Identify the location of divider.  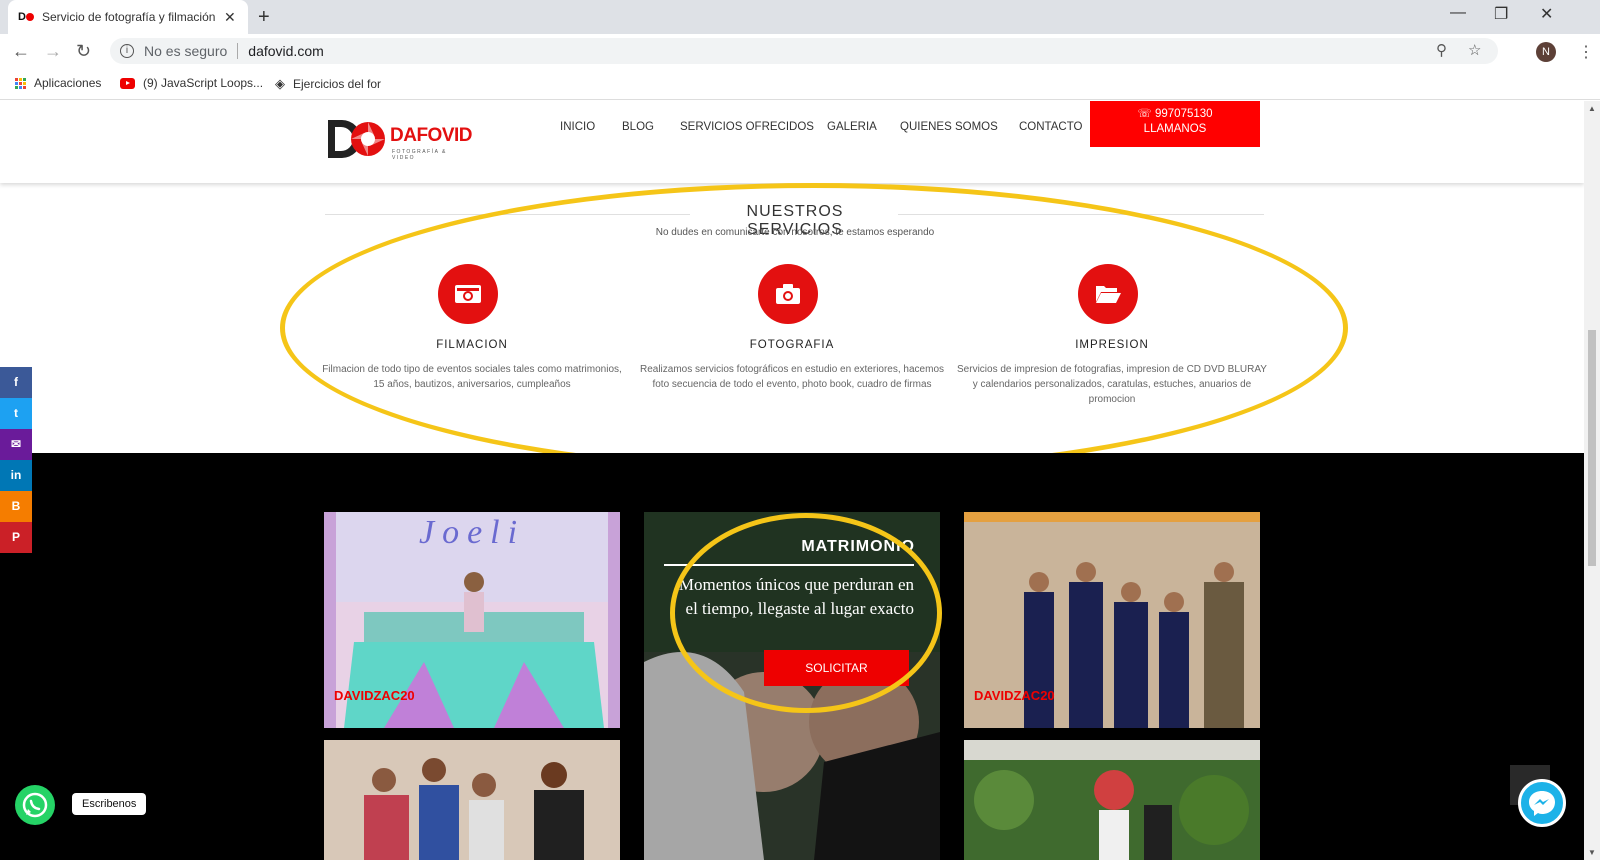
(238, 51).